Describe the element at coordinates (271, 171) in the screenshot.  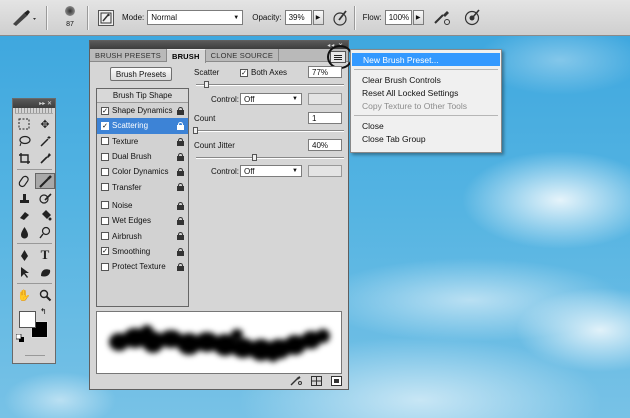
I see `count-jitter-control-select: Off ▼` at that location.